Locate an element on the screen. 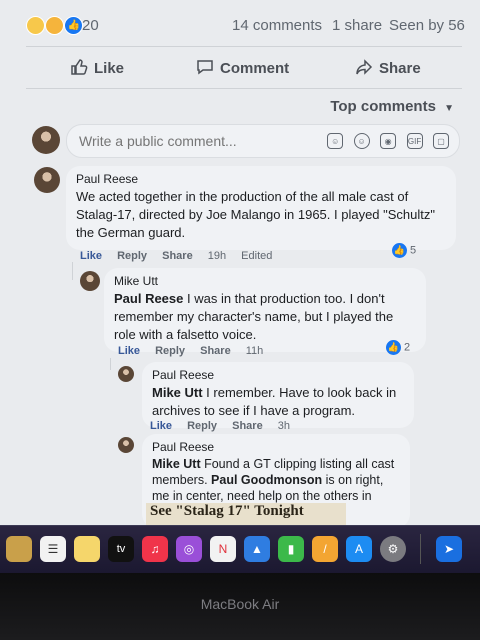  comment-reactions: 👍 2 is located at coordinates (398, 347).